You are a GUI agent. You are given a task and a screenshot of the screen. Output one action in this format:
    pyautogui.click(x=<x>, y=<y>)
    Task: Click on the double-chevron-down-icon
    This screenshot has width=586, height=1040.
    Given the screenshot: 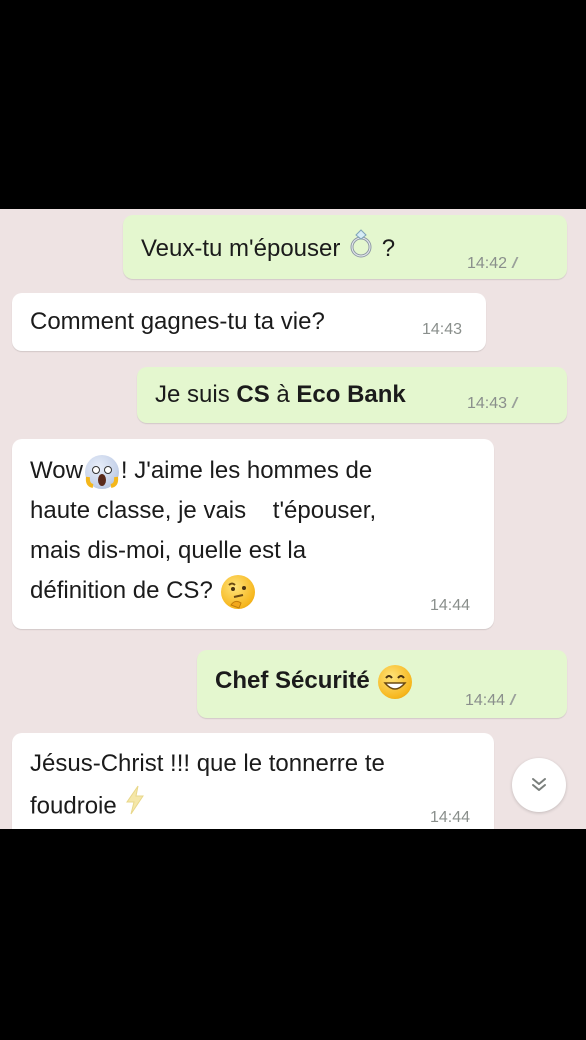 What is the action you would take?
    pyautogui.click(x=539, y=784)
    